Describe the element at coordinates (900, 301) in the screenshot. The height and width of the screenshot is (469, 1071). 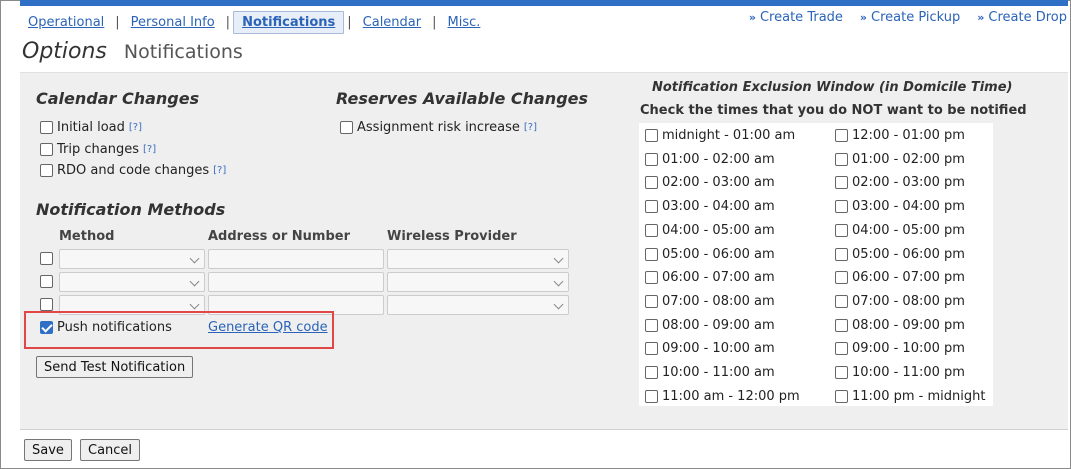
I see `exclusion-slot-pm: 07:00 - 08:00 pm` at that location.